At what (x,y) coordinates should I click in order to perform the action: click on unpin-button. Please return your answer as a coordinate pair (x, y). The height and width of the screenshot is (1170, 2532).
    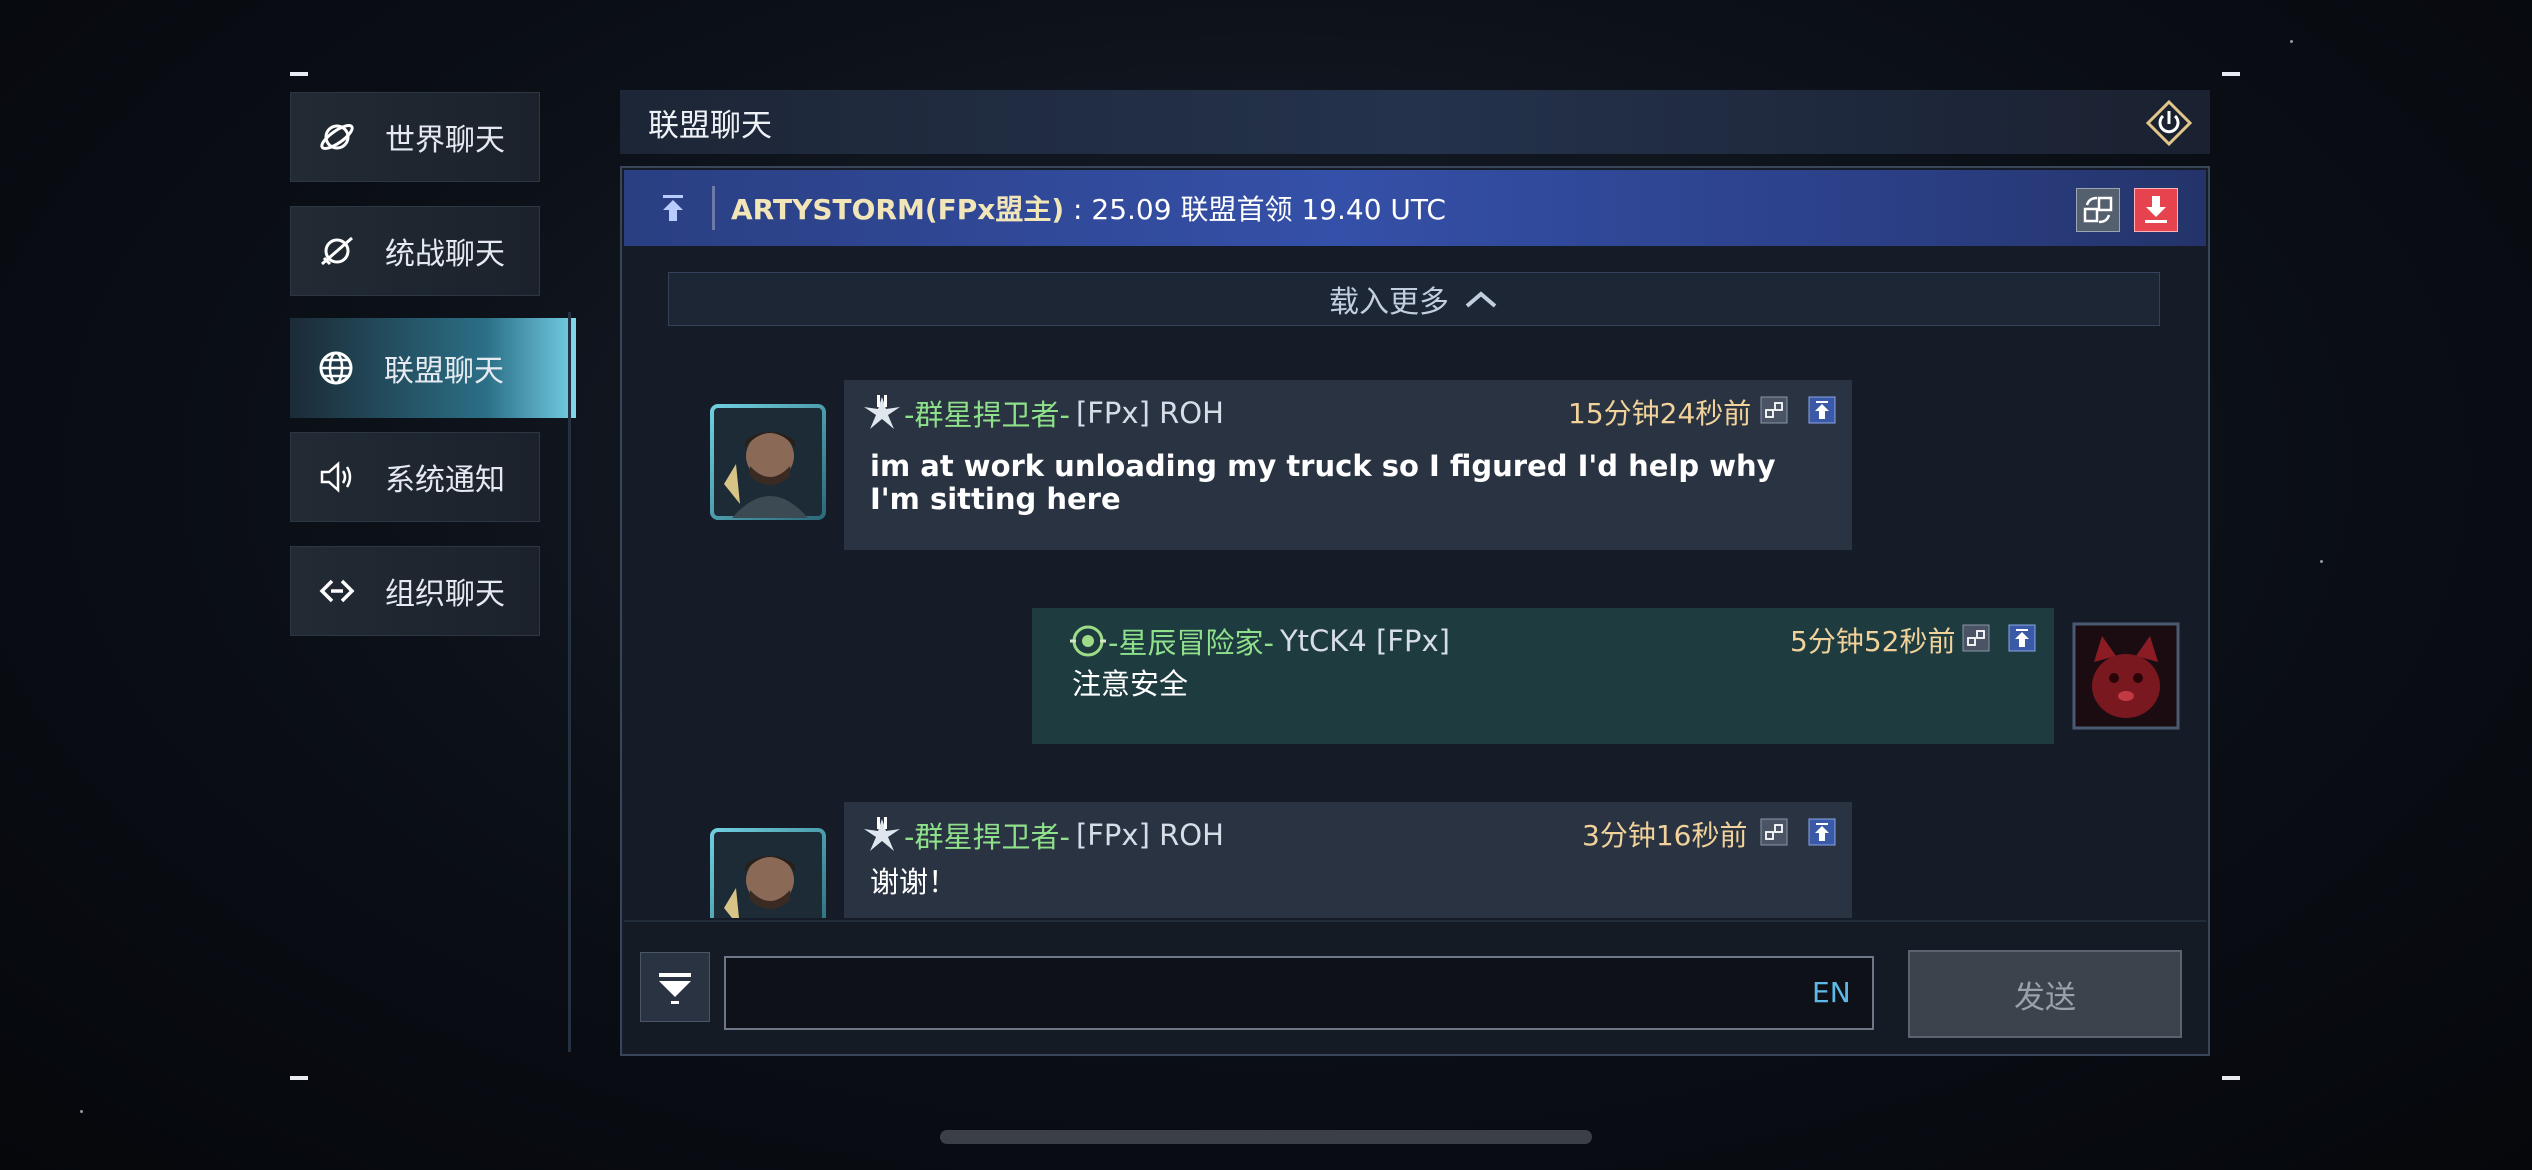
    Looking at the image, I should click on (2156, 210).